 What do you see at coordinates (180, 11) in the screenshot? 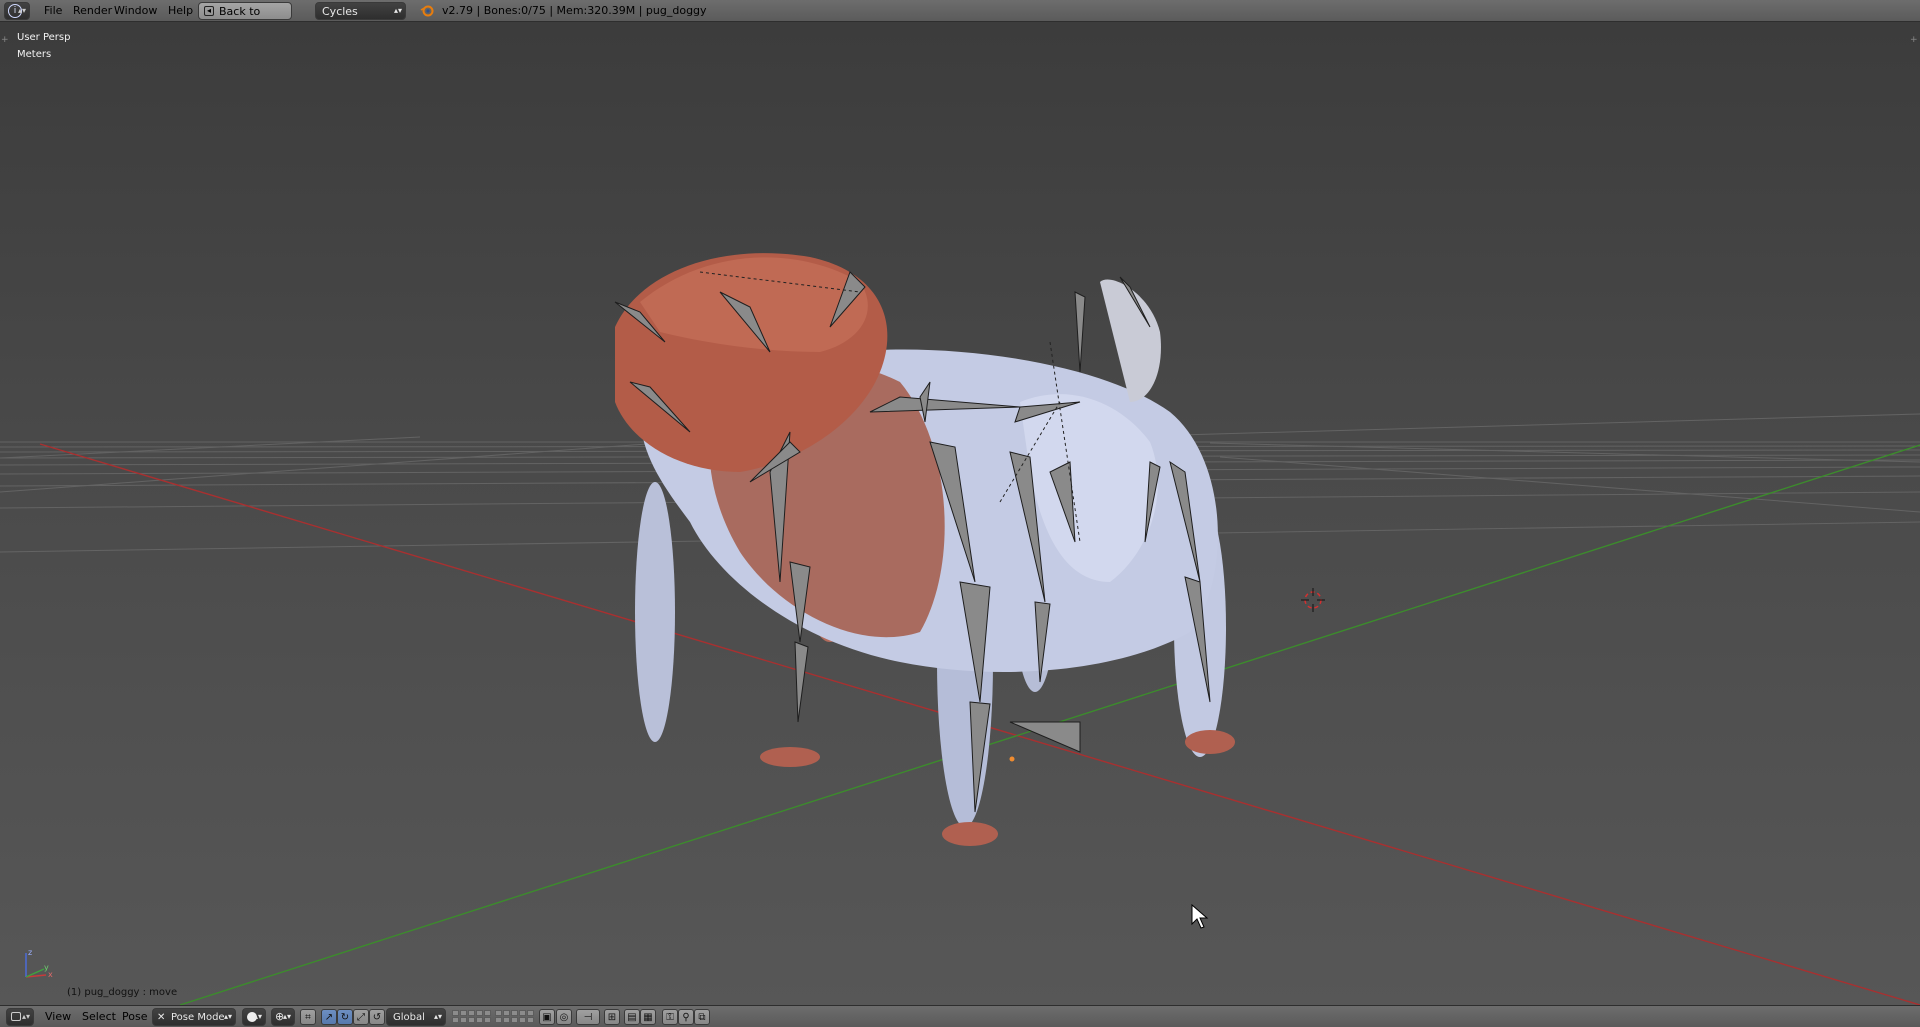
I see `menu-help: Help` at bounding box center [180, 11].